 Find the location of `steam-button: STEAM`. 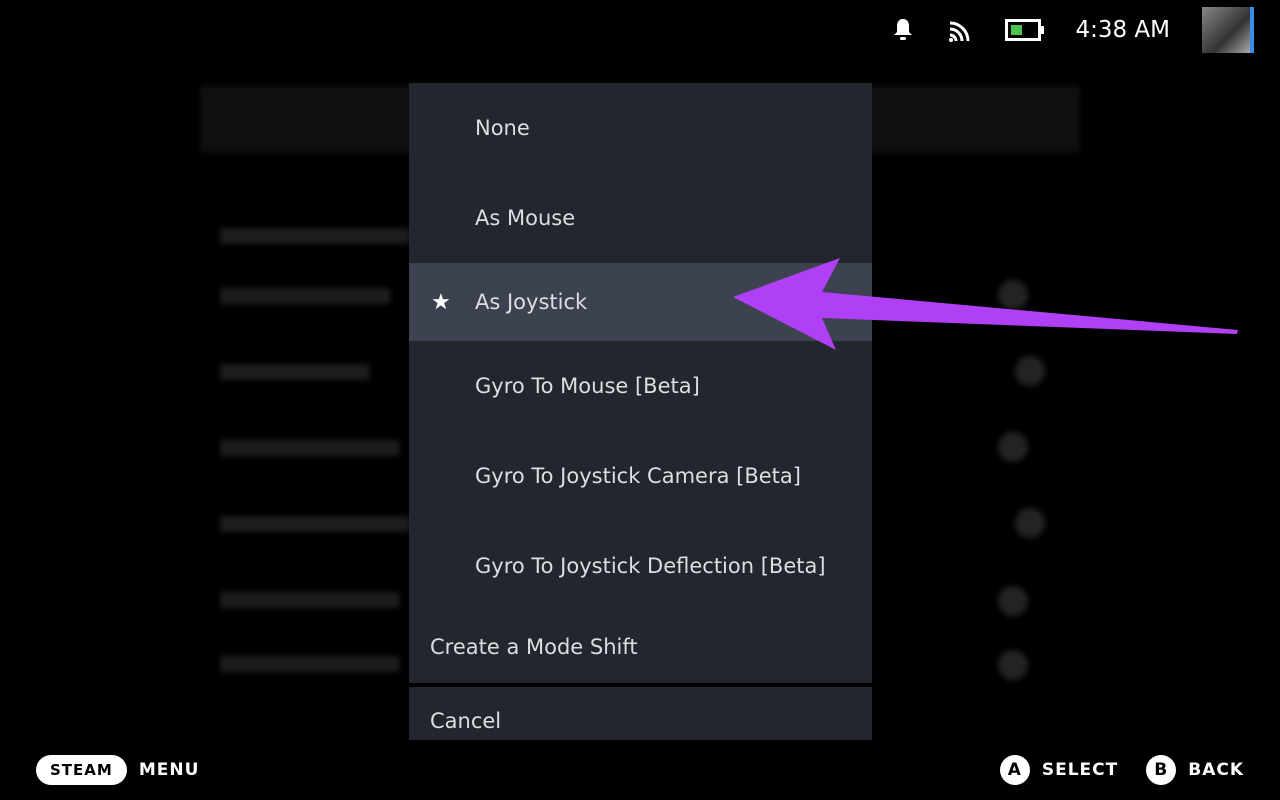

steam-button: STEAM is located at coordinates (81, 770).